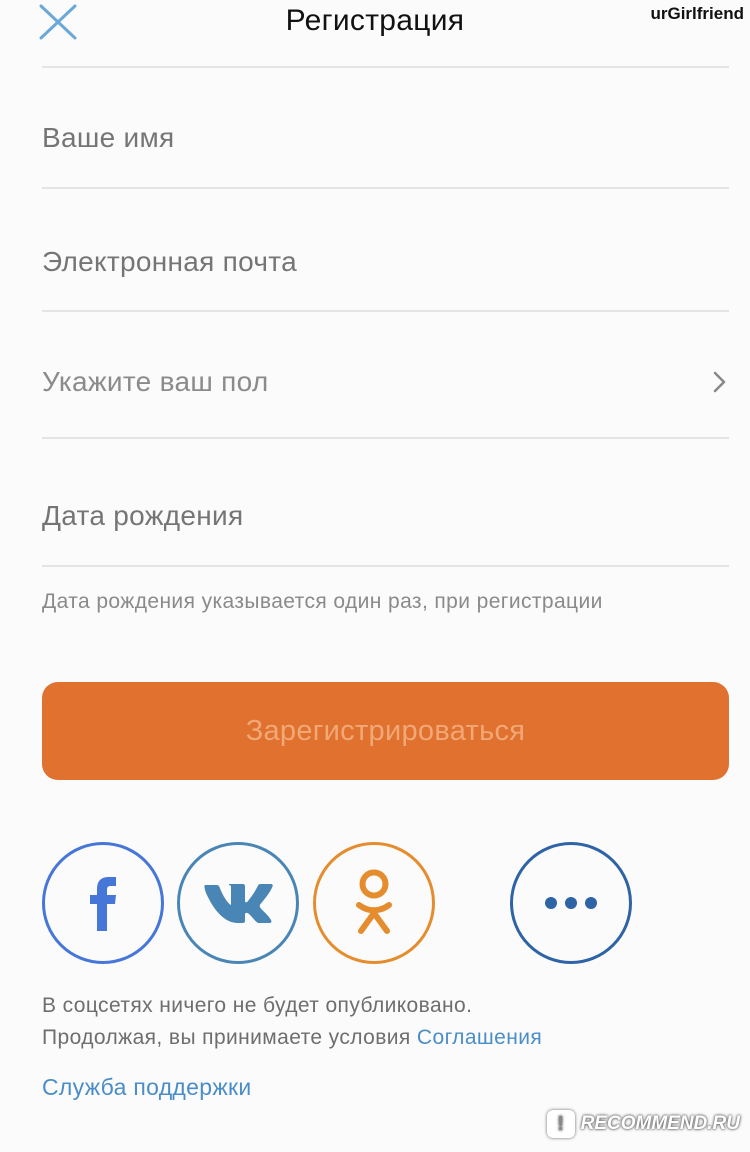 The image size is (750, 1152). Describe the element at coordinates (155, 381) in the screenshot. I see `gender-label: Укажите ваш пол` at that location.